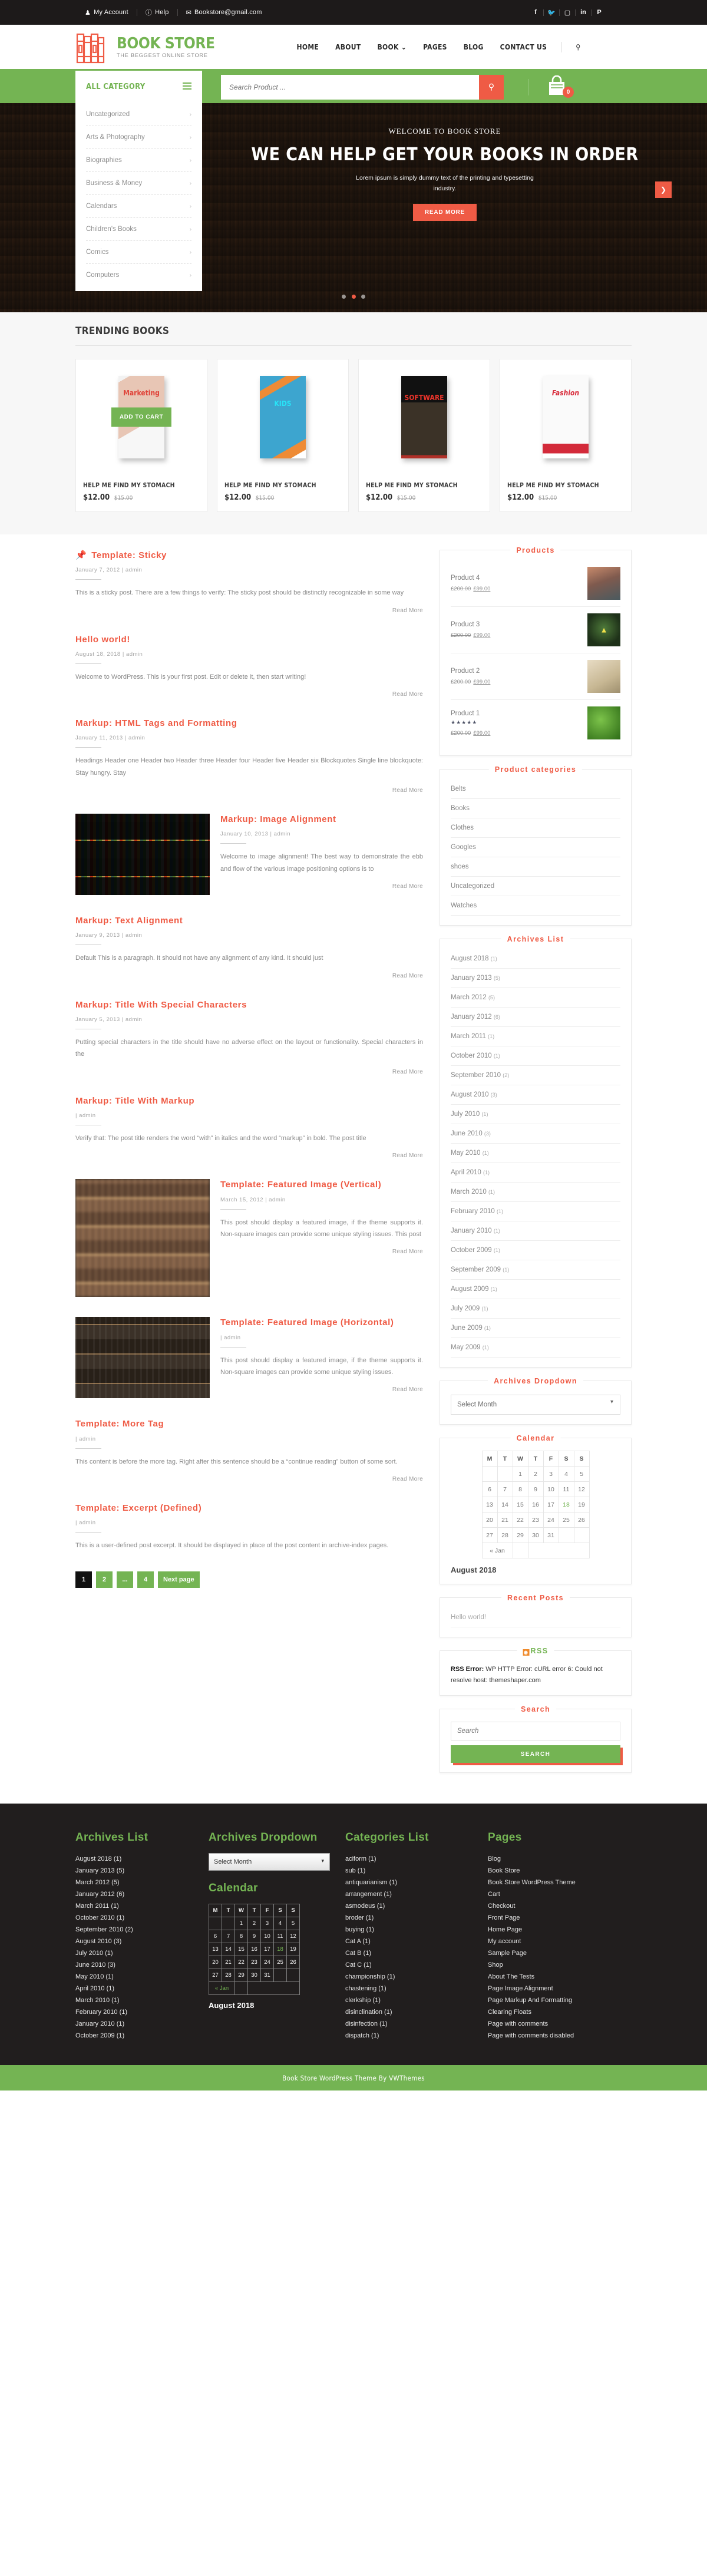 The height and width of the screenshot is (2576, 707). Describe the element at coordinates (138, 275) in the screenshot. I see `category-item: Computers ›` at that location.